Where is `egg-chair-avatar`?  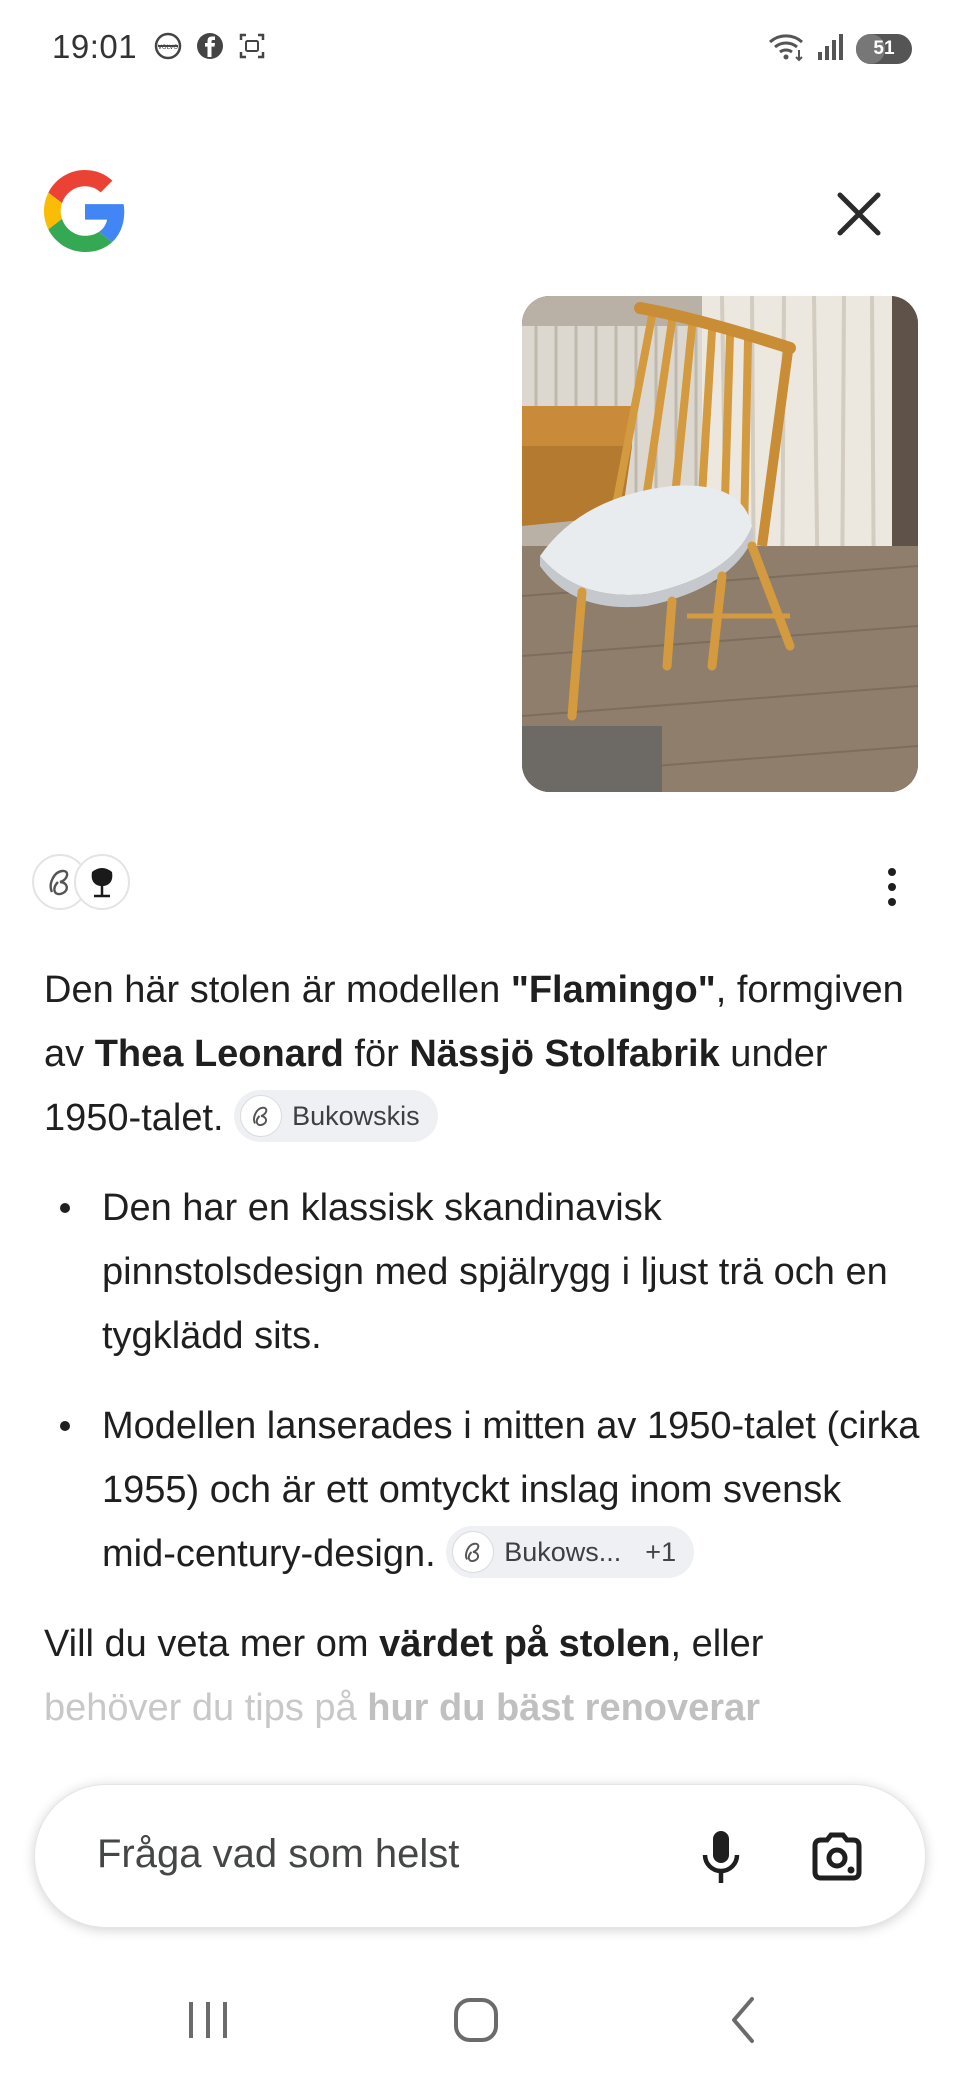
egg-chair-avatar is located at coordinates (102, 882).